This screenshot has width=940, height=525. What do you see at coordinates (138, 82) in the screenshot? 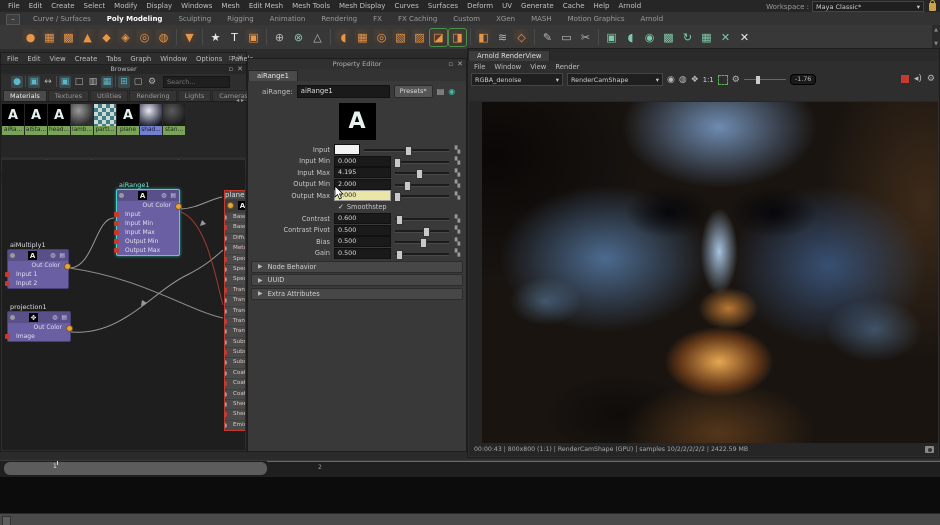
I see `clear-graph-icon: ▢` at bounding box center [138, 82].